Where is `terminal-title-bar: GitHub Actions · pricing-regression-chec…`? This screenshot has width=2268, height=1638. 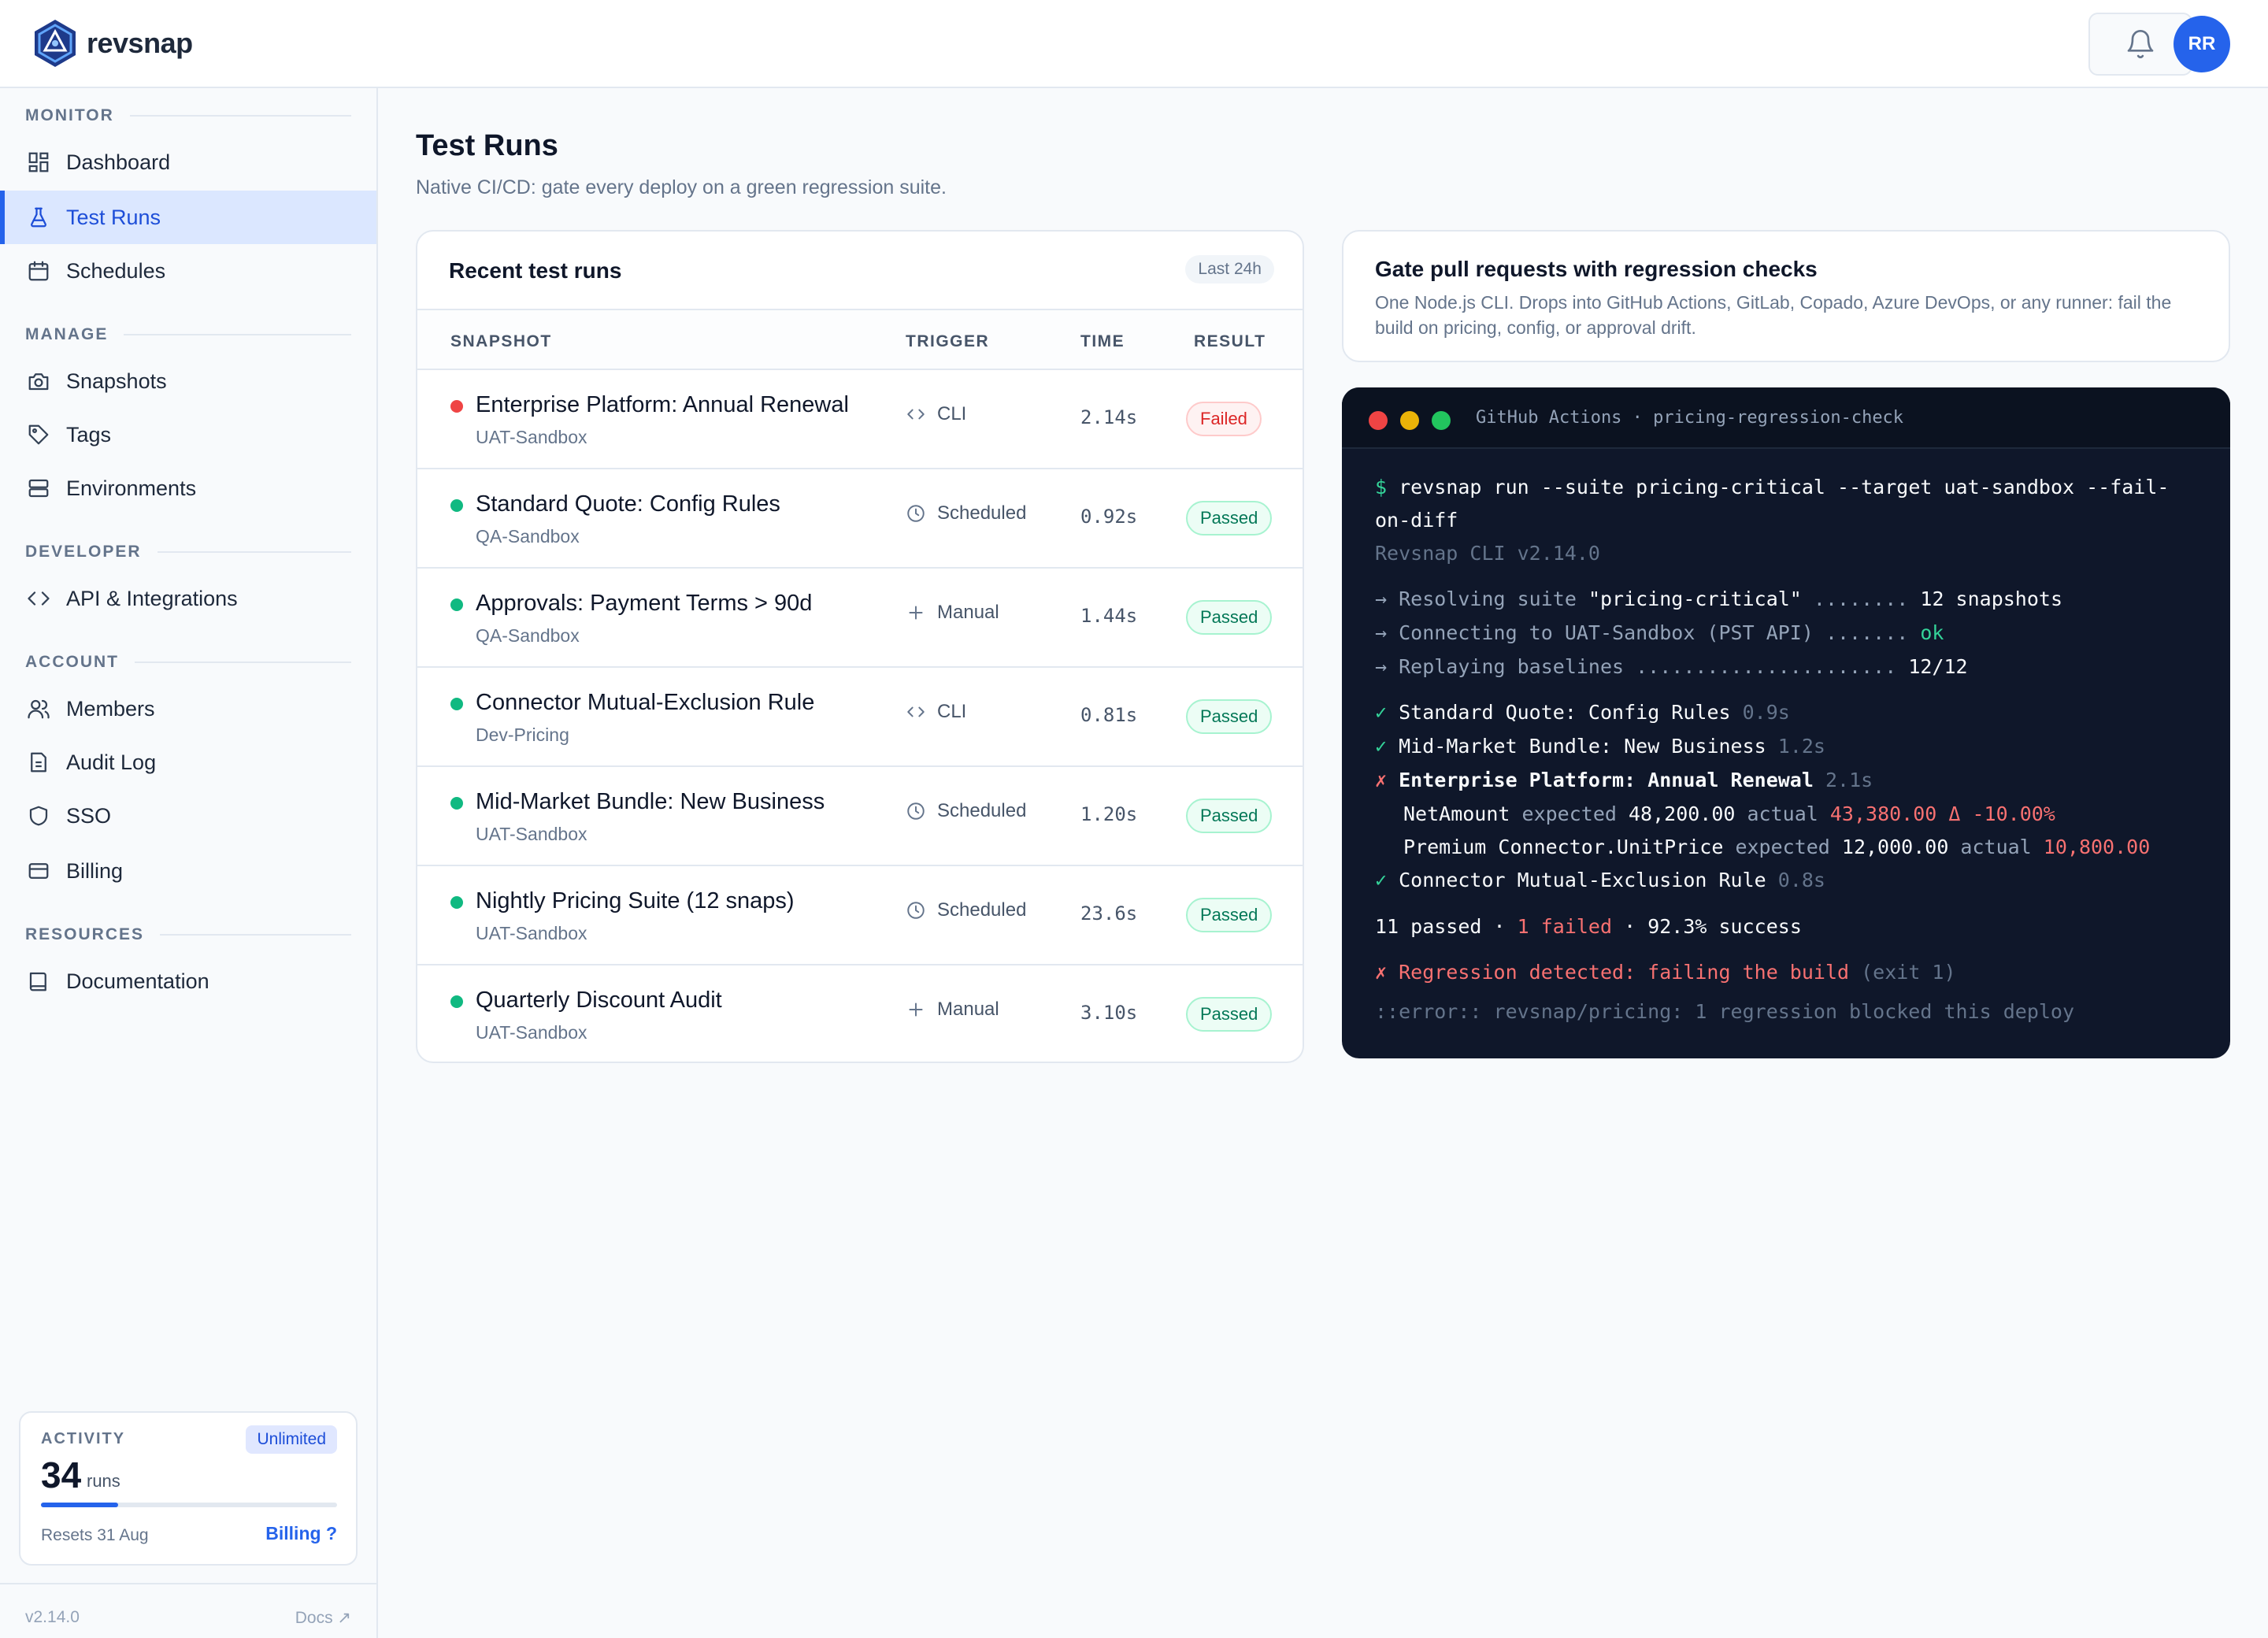 terminal-title-bar: GitHub Actions · pricing-regression-chec… is located at coordinates (1786, 418).